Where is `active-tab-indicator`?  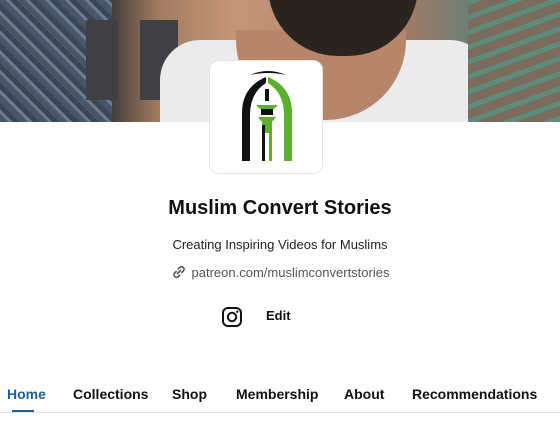 active-tab-indicator is located at coordinates (23, 411).